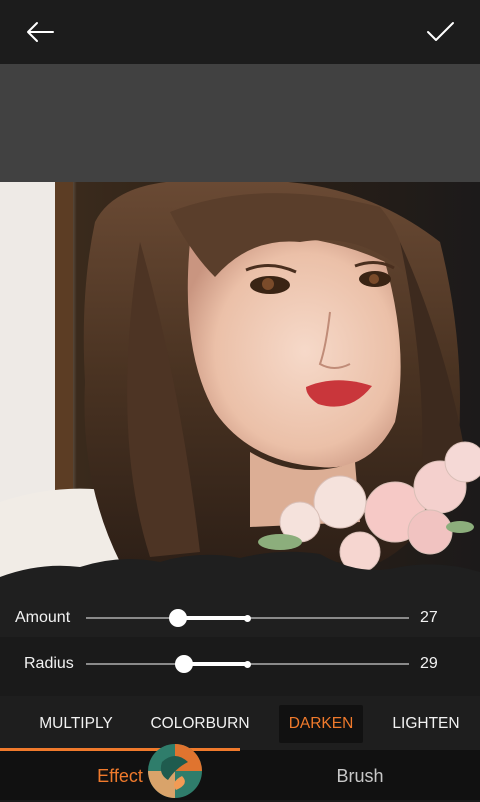  What do you see at coordinates (247, 618) in the screenshot?
I see `amount-slider-marker` at bounding box center [247, 618].